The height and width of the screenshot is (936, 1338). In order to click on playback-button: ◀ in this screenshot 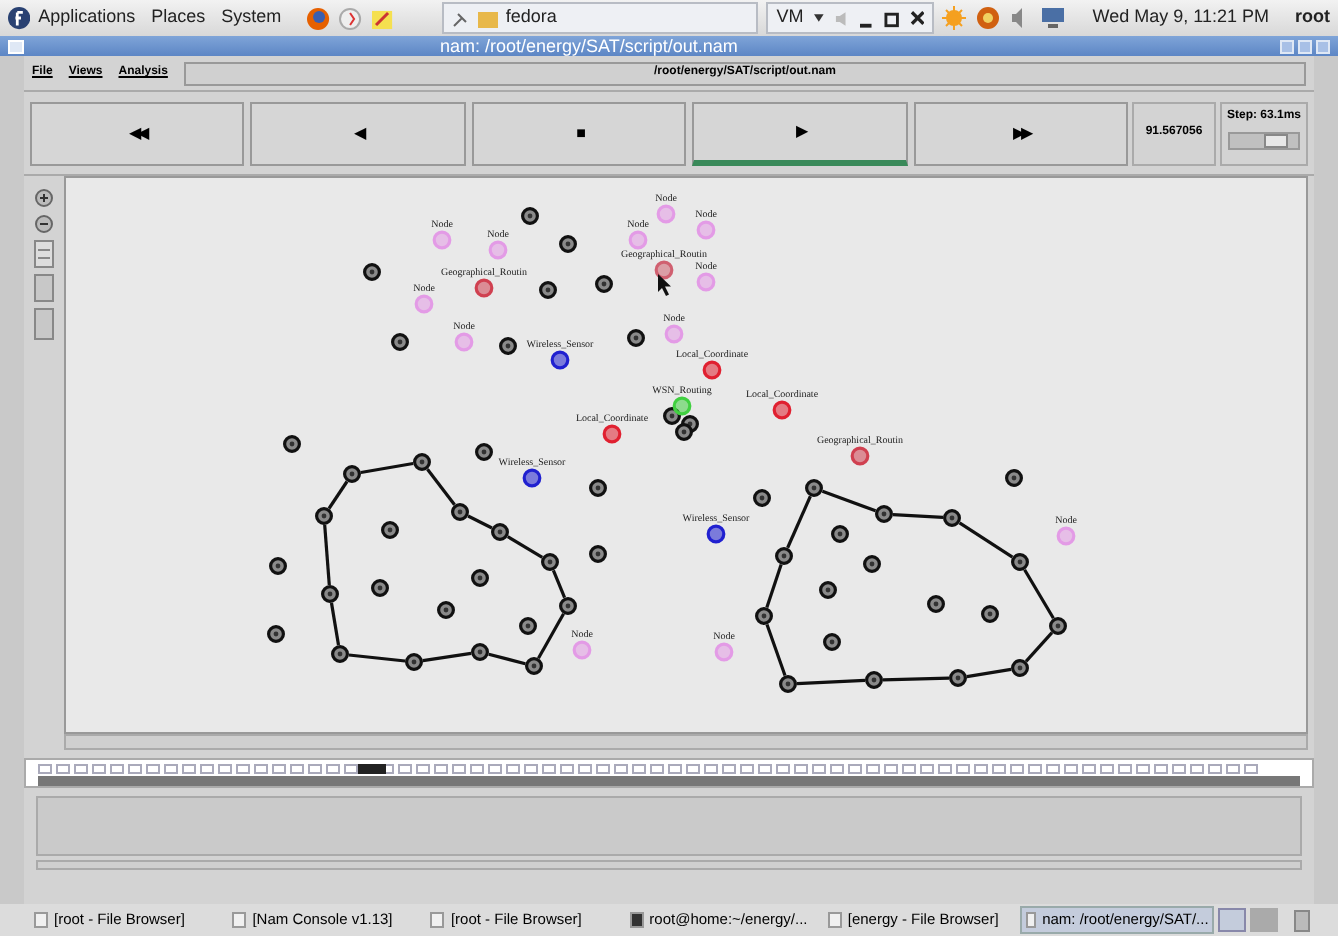, I will do `click(358, 133)`.